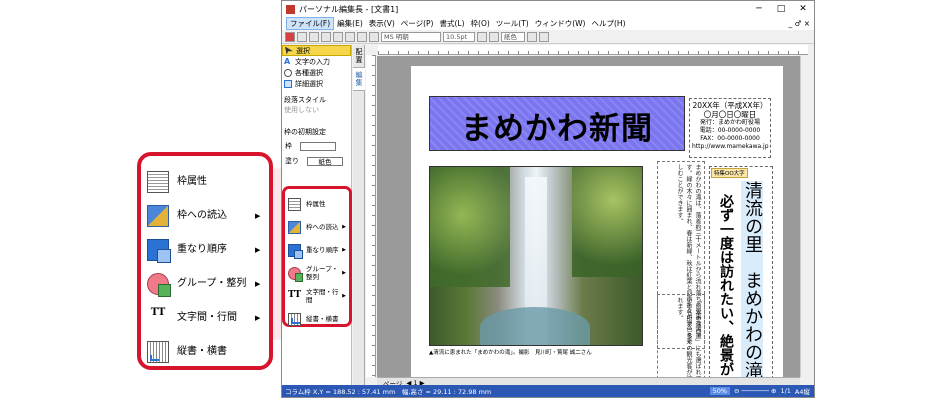 The width and height of the screenshot is (948, 398). What do you see at coordinates (205, 216) in the screenshot?
I see `menu-item-frame-load: 枠への読込 ▶` at bounding box center [205, 216].